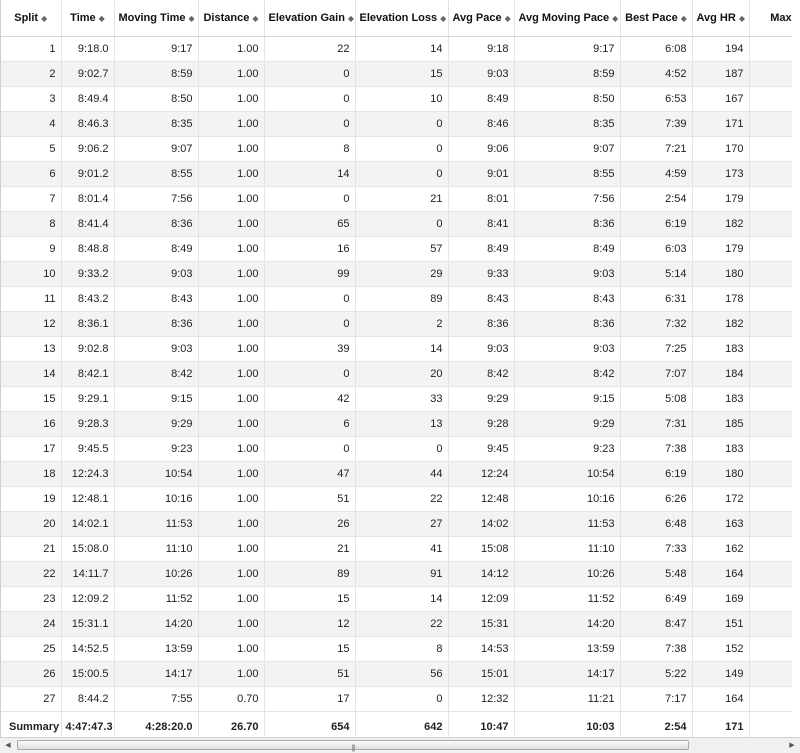 This screenshot has width=800, height=753. I want to click on summary-cell-elevation-loss: 642, so click(402, 724).